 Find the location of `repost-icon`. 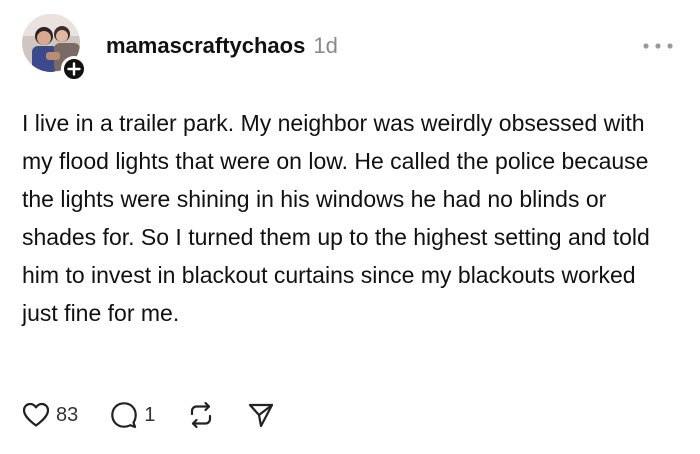

repost-icon is located at coordinates (201, 415).